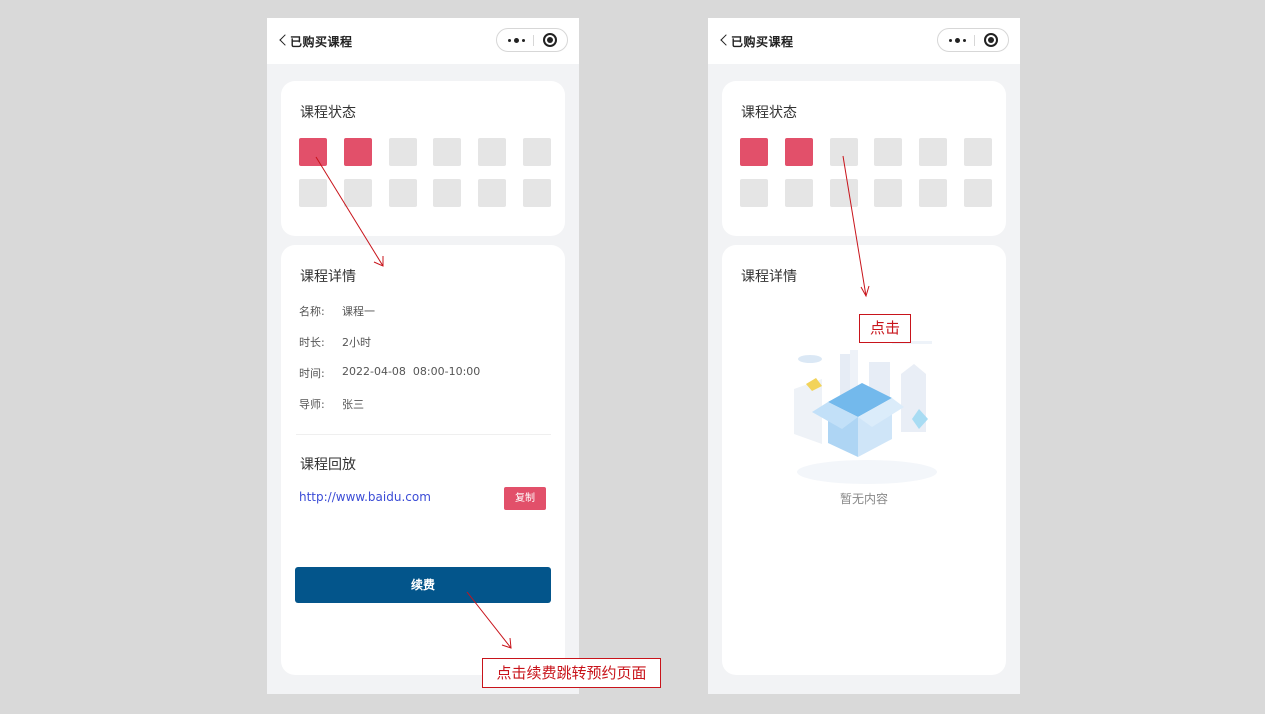 This screenshot has width=1265, height=714. What do you see at coordinates (358, 311) in the screenshot?
I see `detail-value: 课程一` at bounding box center [358, 311].